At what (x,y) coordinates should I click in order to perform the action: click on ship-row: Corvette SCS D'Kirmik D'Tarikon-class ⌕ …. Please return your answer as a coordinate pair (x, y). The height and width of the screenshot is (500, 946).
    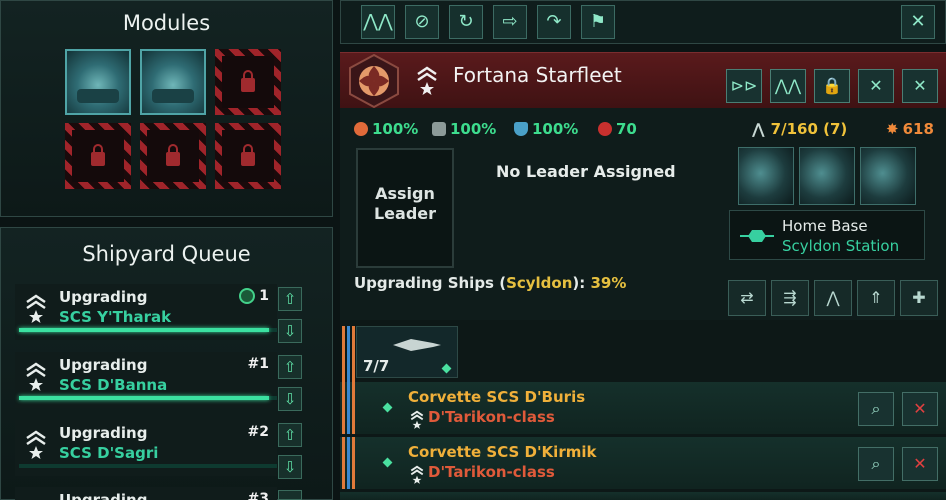
    Looking at the image, I should click on (643, 463).